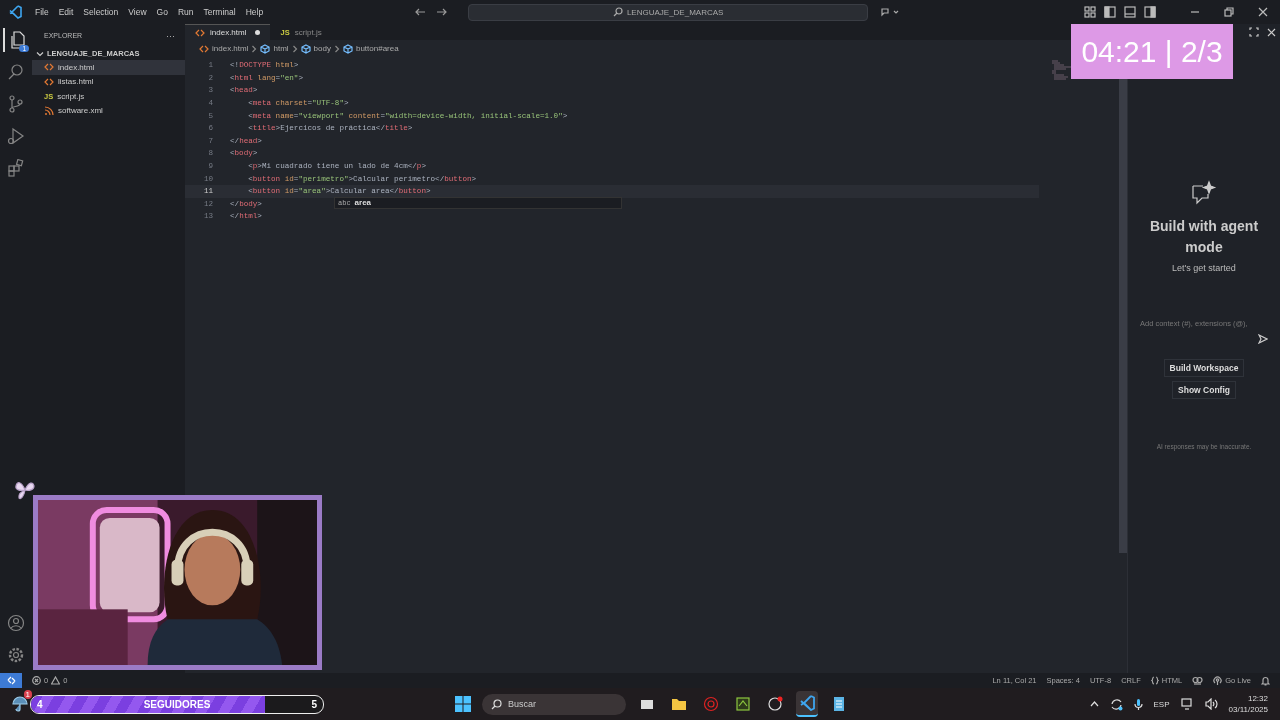  Describe the element at coordinates (36, 680) in the screenshot. I see `error-icon` at that location.